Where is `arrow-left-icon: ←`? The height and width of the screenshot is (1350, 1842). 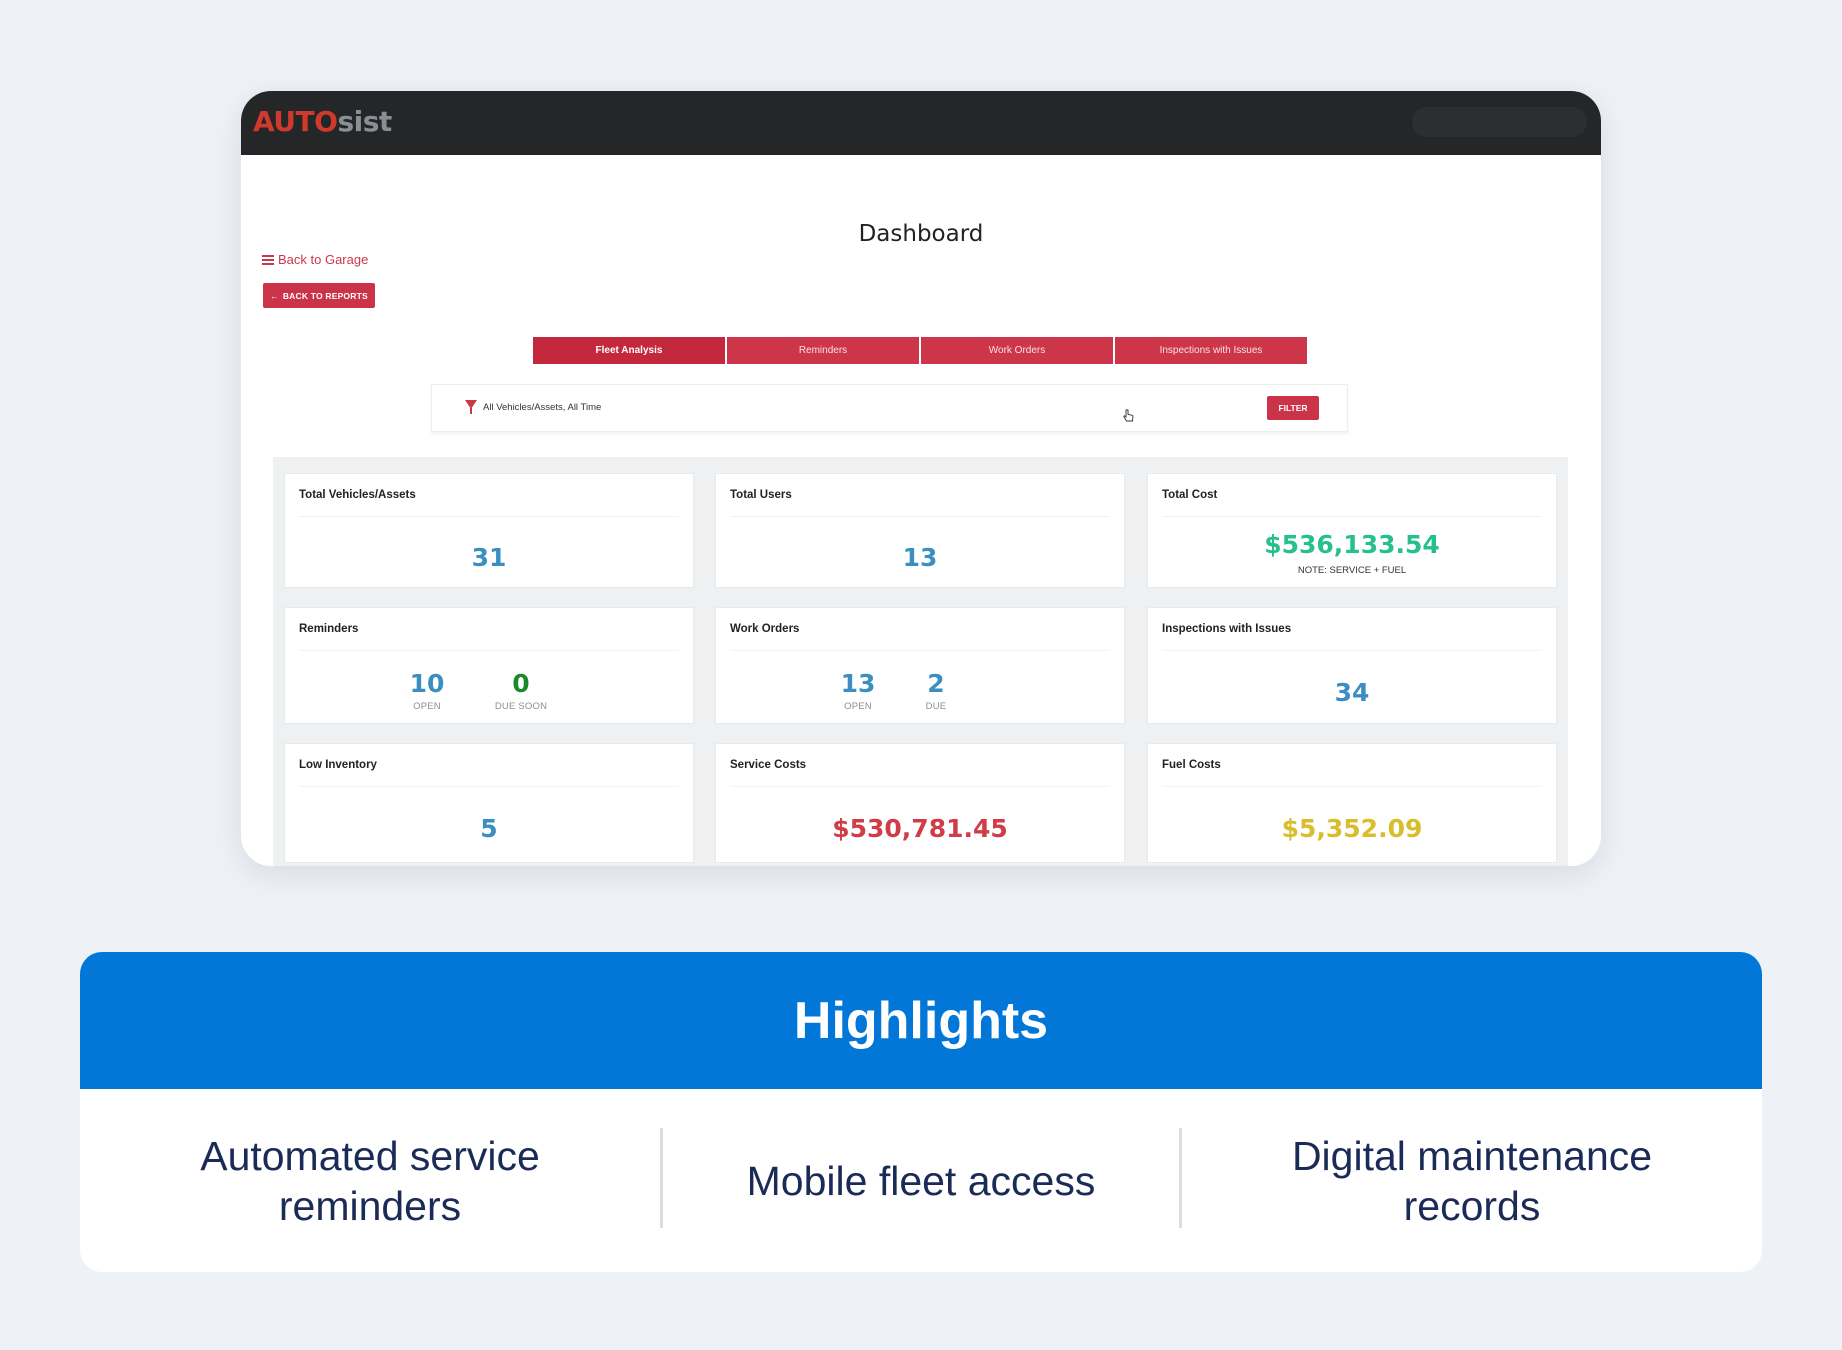
arrow-left-icon: ← is located at coordinates (274, 295).